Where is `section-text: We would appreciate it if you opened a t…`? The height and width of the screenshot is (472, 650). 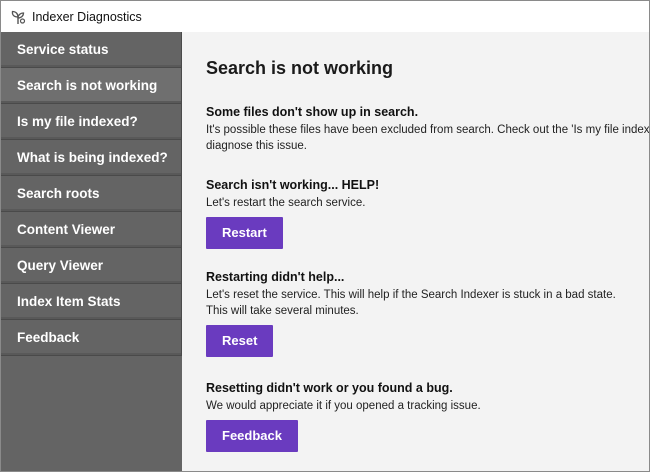
section-text: We would appreciate it if you opened a t… is located at coordinates (343, 406).